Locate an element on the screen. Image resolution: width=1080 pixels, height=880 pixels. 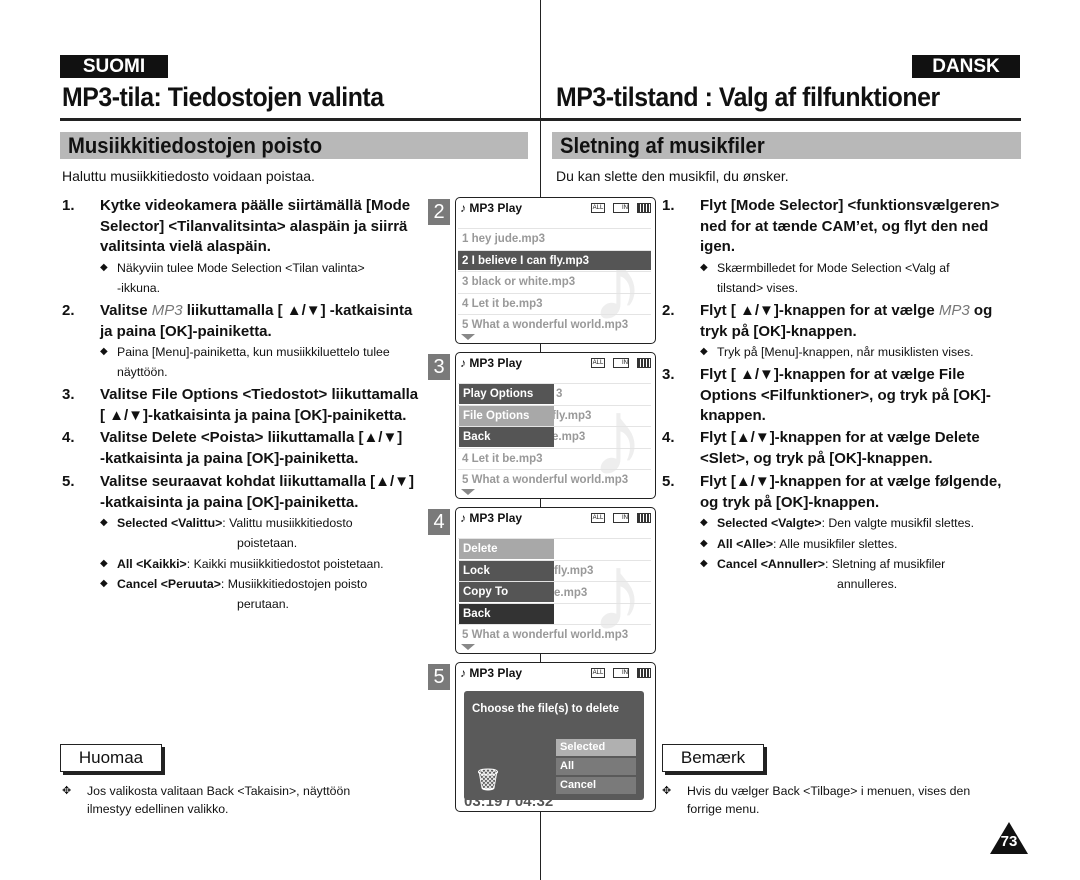
bullet-desc: : Valittu musiikkitiedosto is located at coordinates (287, 523).